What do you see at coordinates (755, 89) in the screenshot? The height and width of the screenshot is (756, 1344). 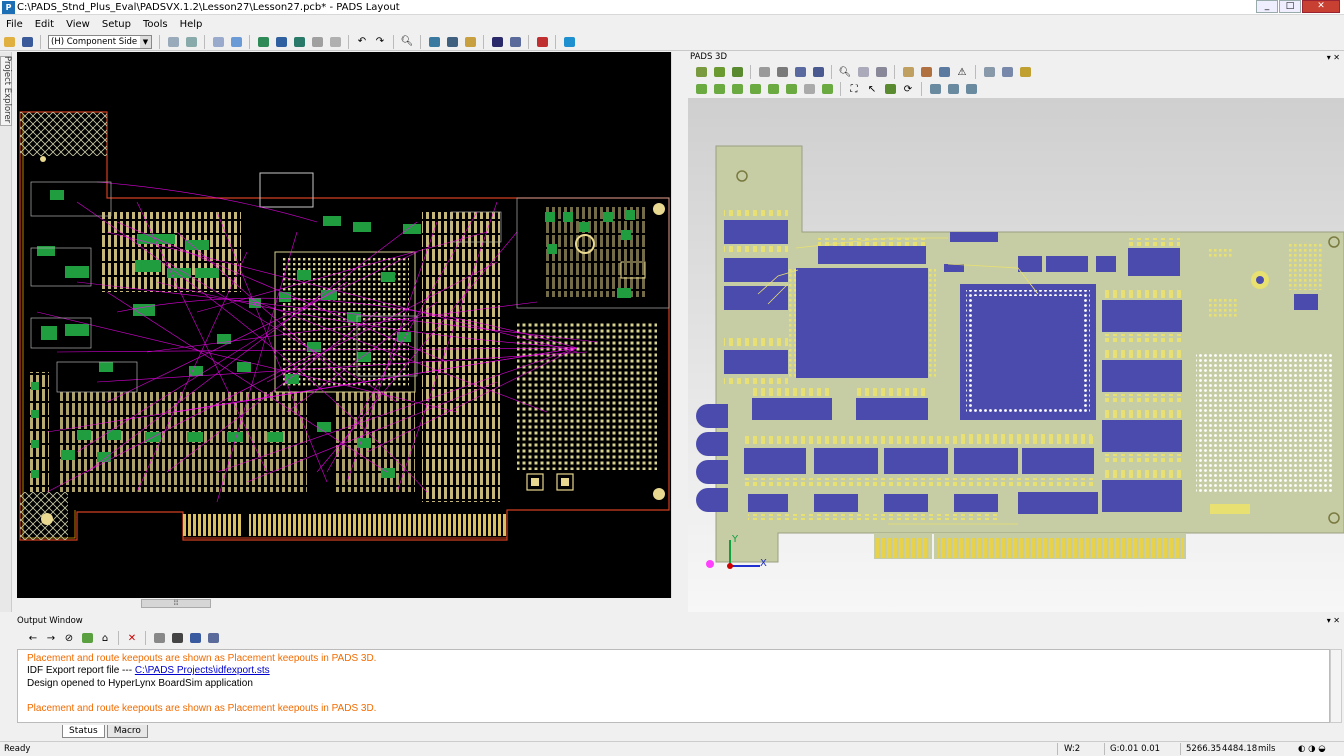 I see `view-front-icon` at bounding box center [755, 89].